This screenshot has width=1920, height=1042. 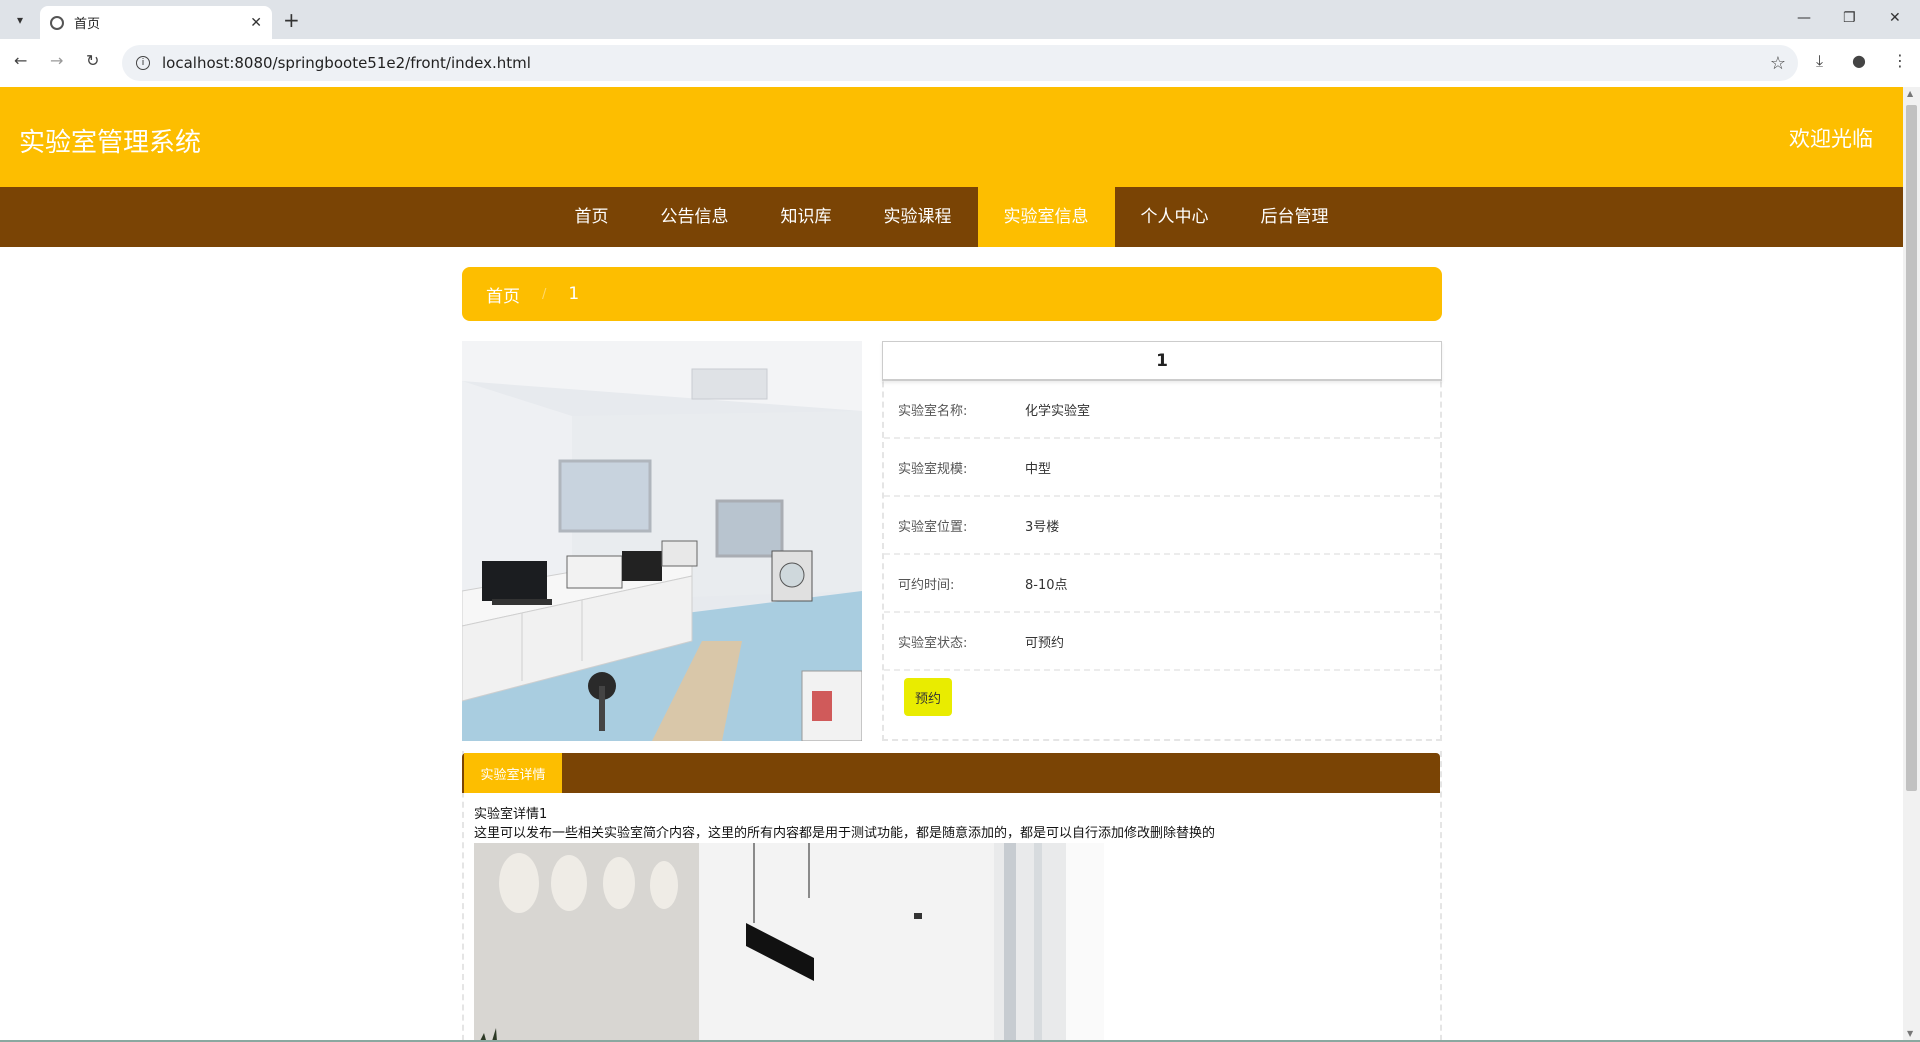 I want to click on nav-item-lab-info: 实验室信息, so click(x=1046, y=217).